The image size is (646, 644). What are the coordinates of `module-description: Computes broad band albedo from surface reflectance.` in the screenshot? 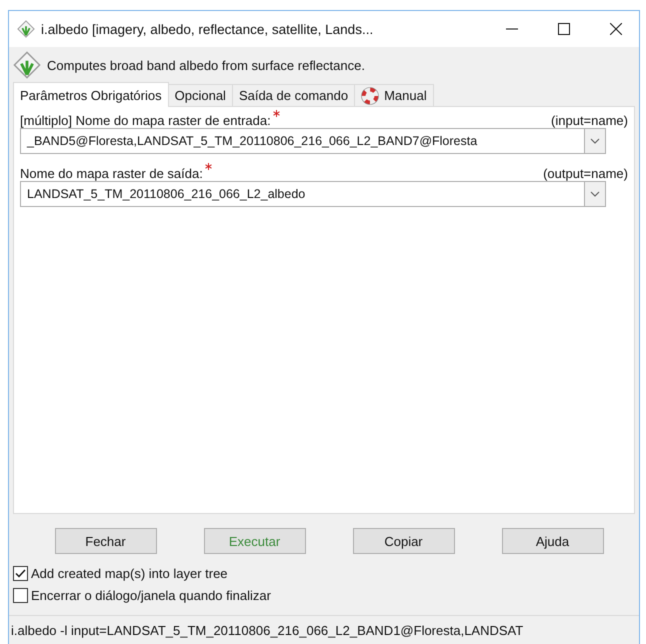 It's located at (206, 65).